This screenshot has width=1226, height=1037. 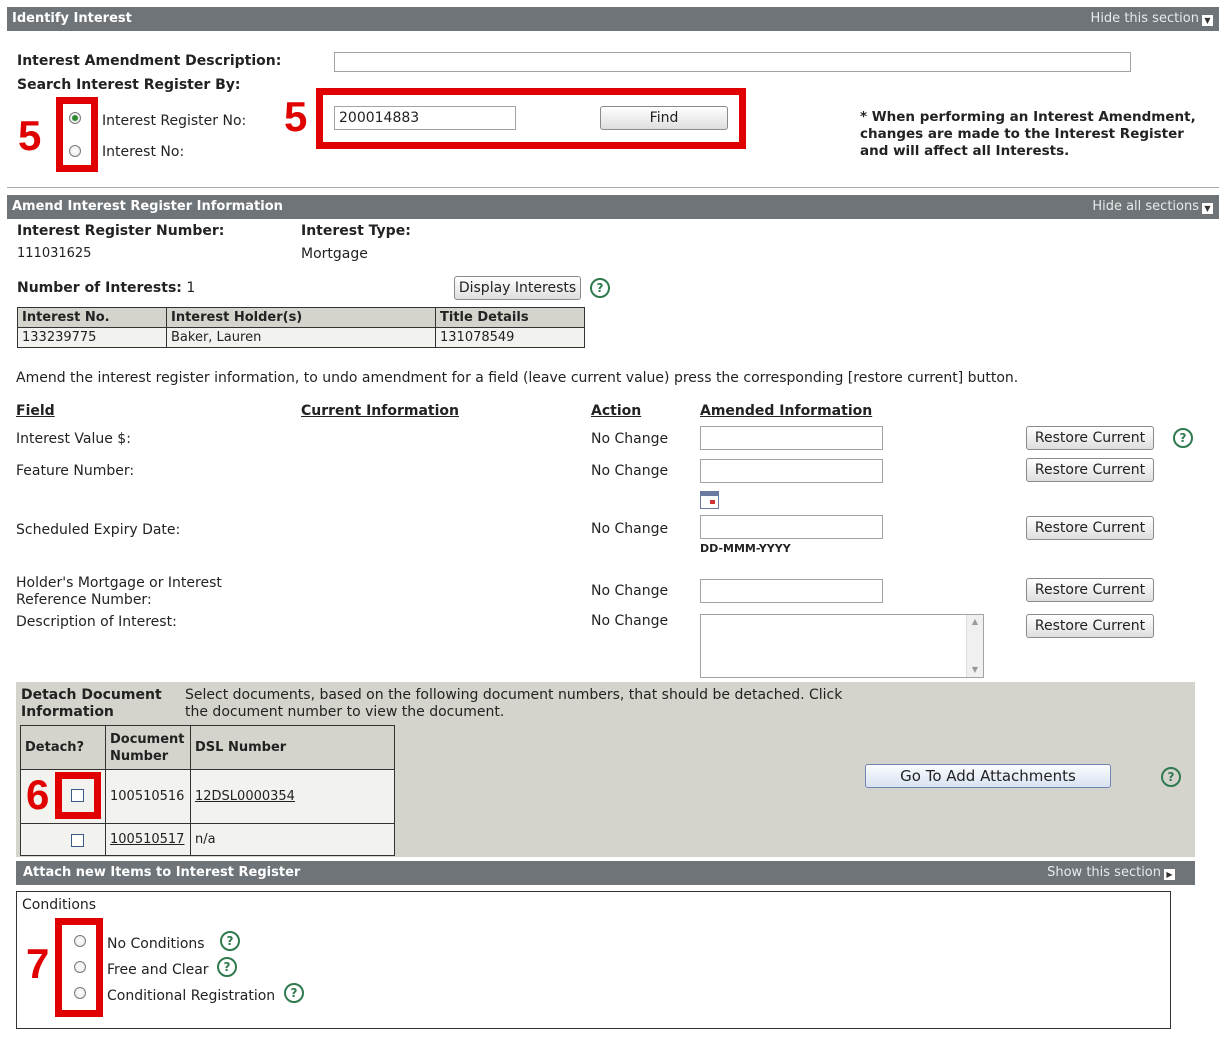 What do you see at coordinates (245, 796) in the screenshot?
I see `dsl-link: 12DSL0000354` at bounding box center [245, 796].